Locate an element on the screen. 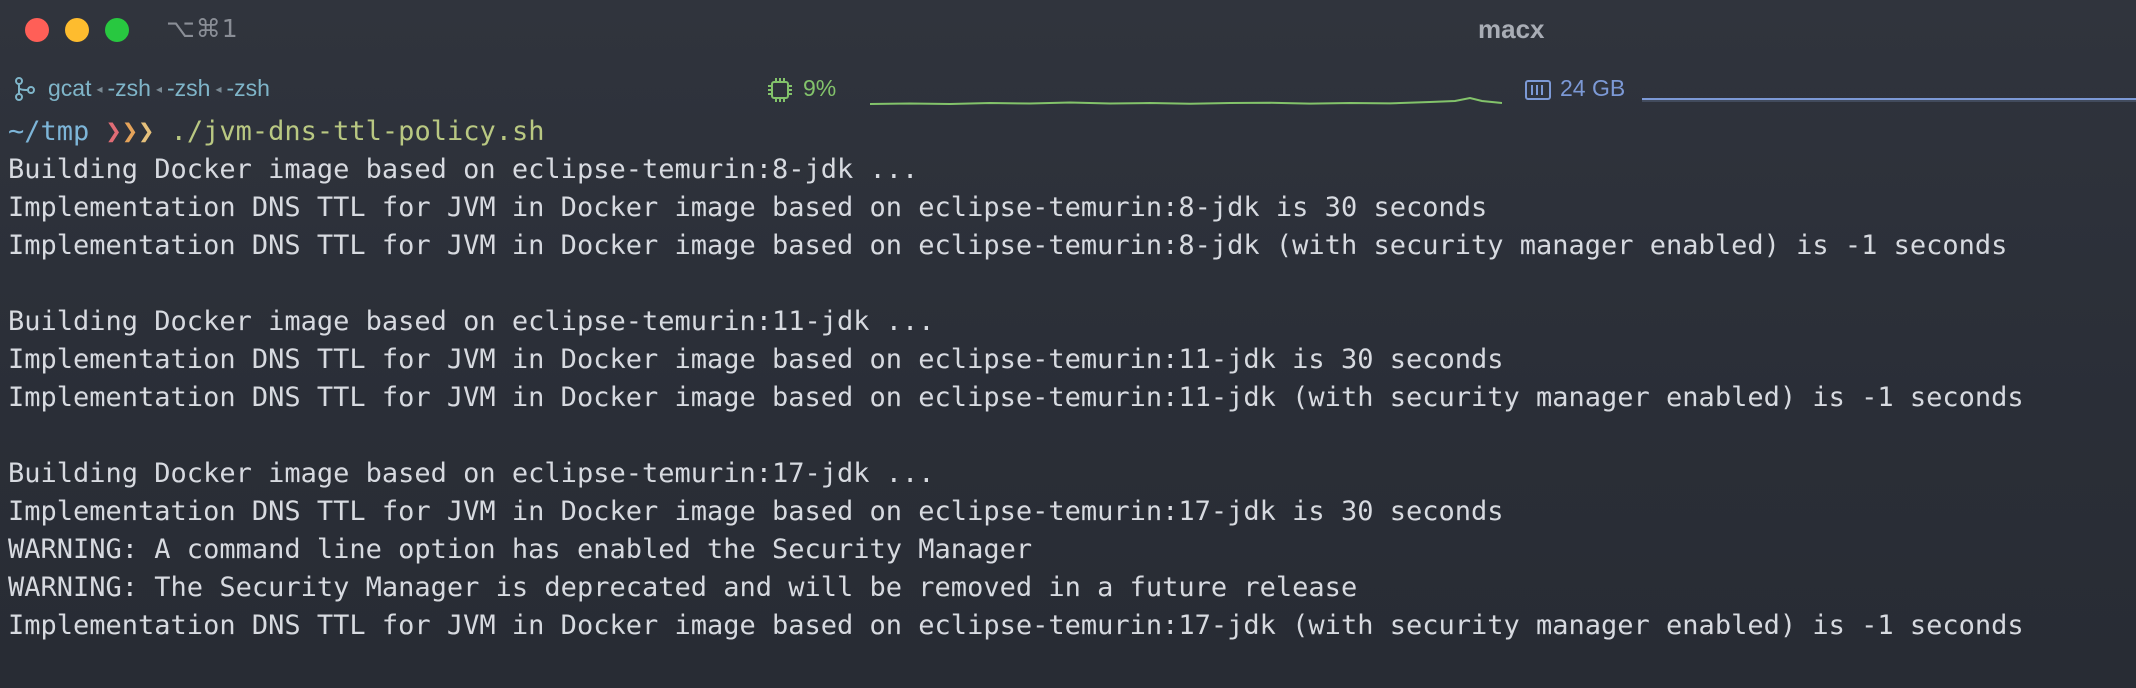 The image size is (2136, 688). job-chain: gcat ◂ -zsh ◂ -zsh ◂ -zsh is located at coordinates (159, 88).